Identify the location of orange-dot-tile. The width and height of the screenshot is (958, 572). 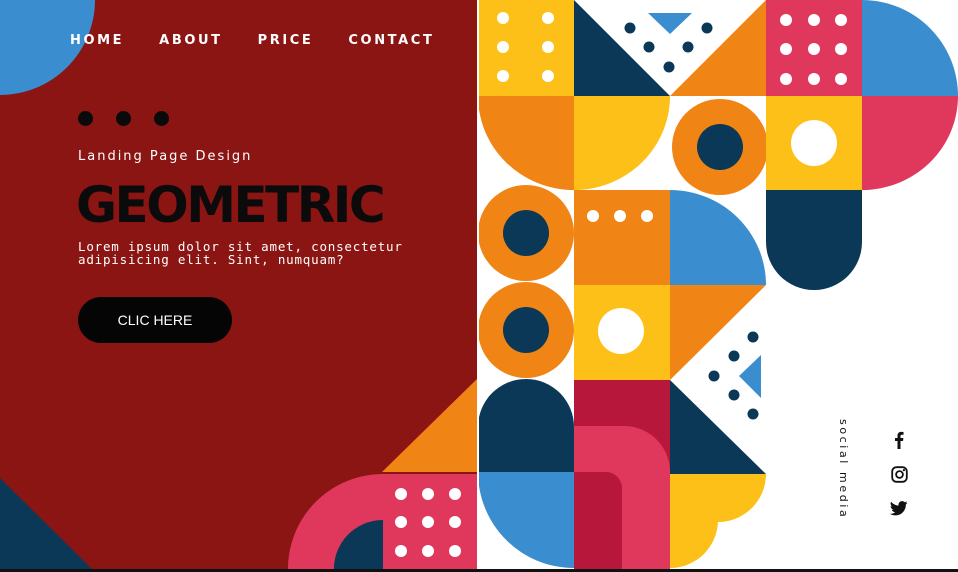
(622, 237).